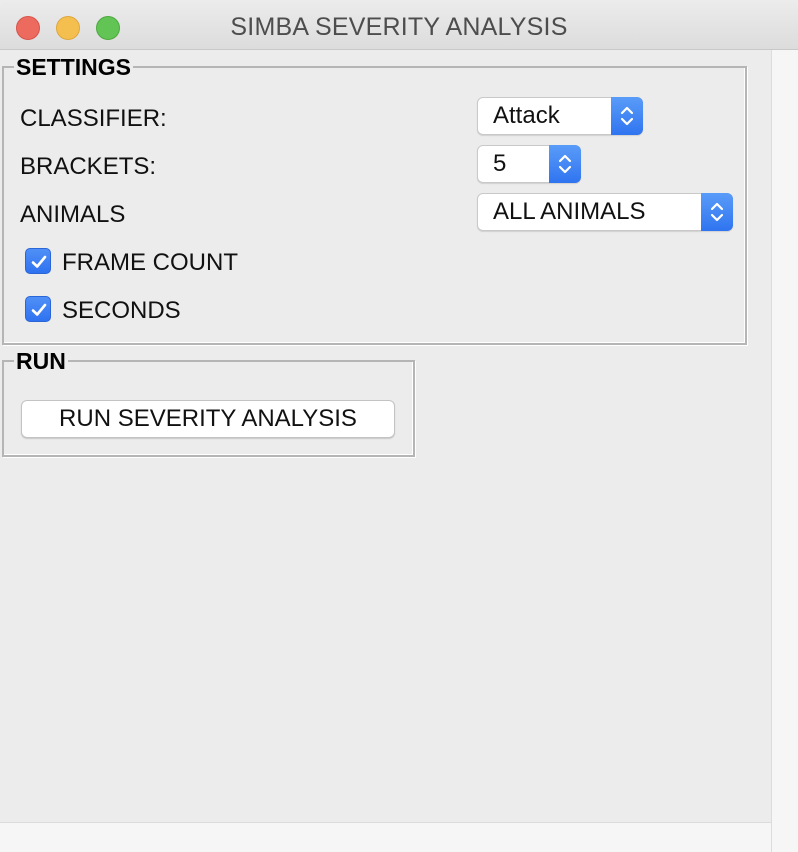  What do you see at coordinates (73, 214) in the screenshot?
I see `animals-label: ANIMALS` at bounding box center [73, 214].